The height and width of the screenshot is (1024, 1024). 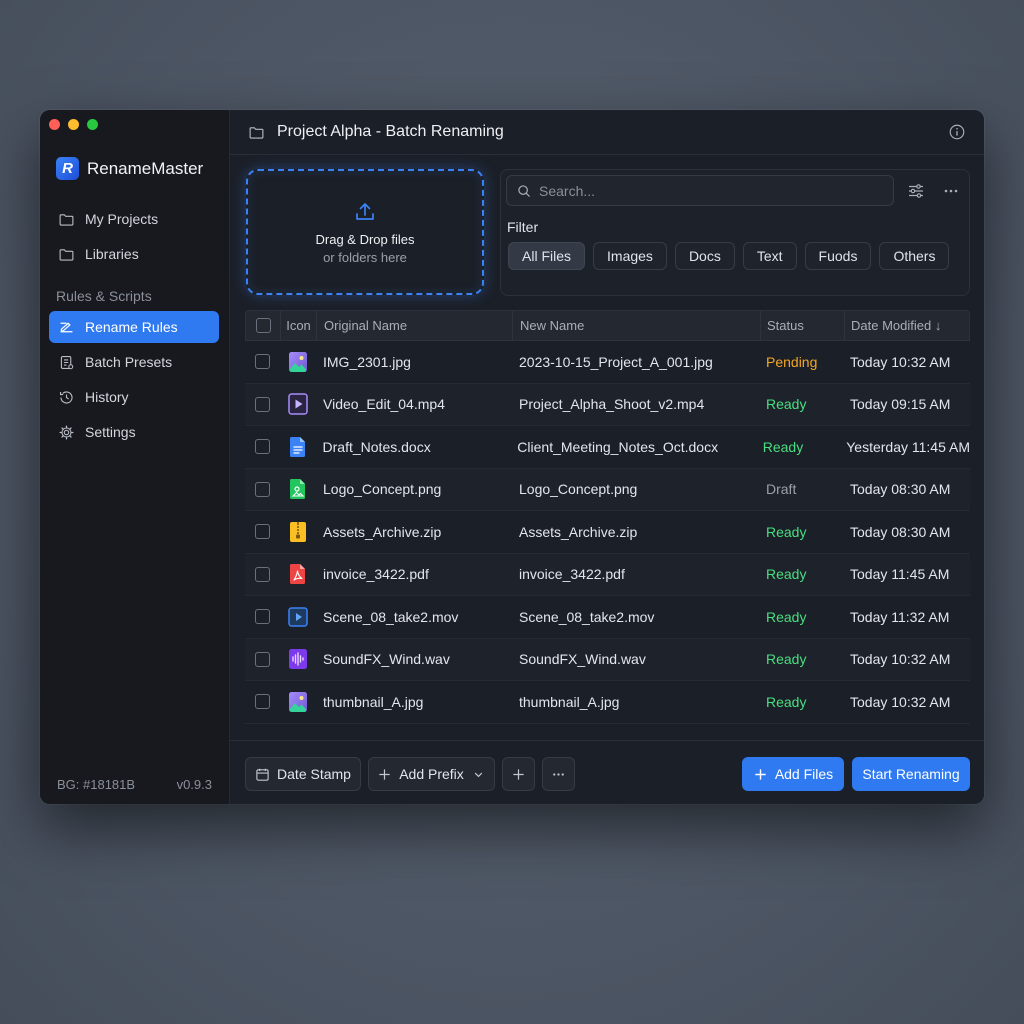 What do you see at coordinates (792, 361) in the screenshot?
I see `status-badge: Pending` at bounding box center [792, 361].